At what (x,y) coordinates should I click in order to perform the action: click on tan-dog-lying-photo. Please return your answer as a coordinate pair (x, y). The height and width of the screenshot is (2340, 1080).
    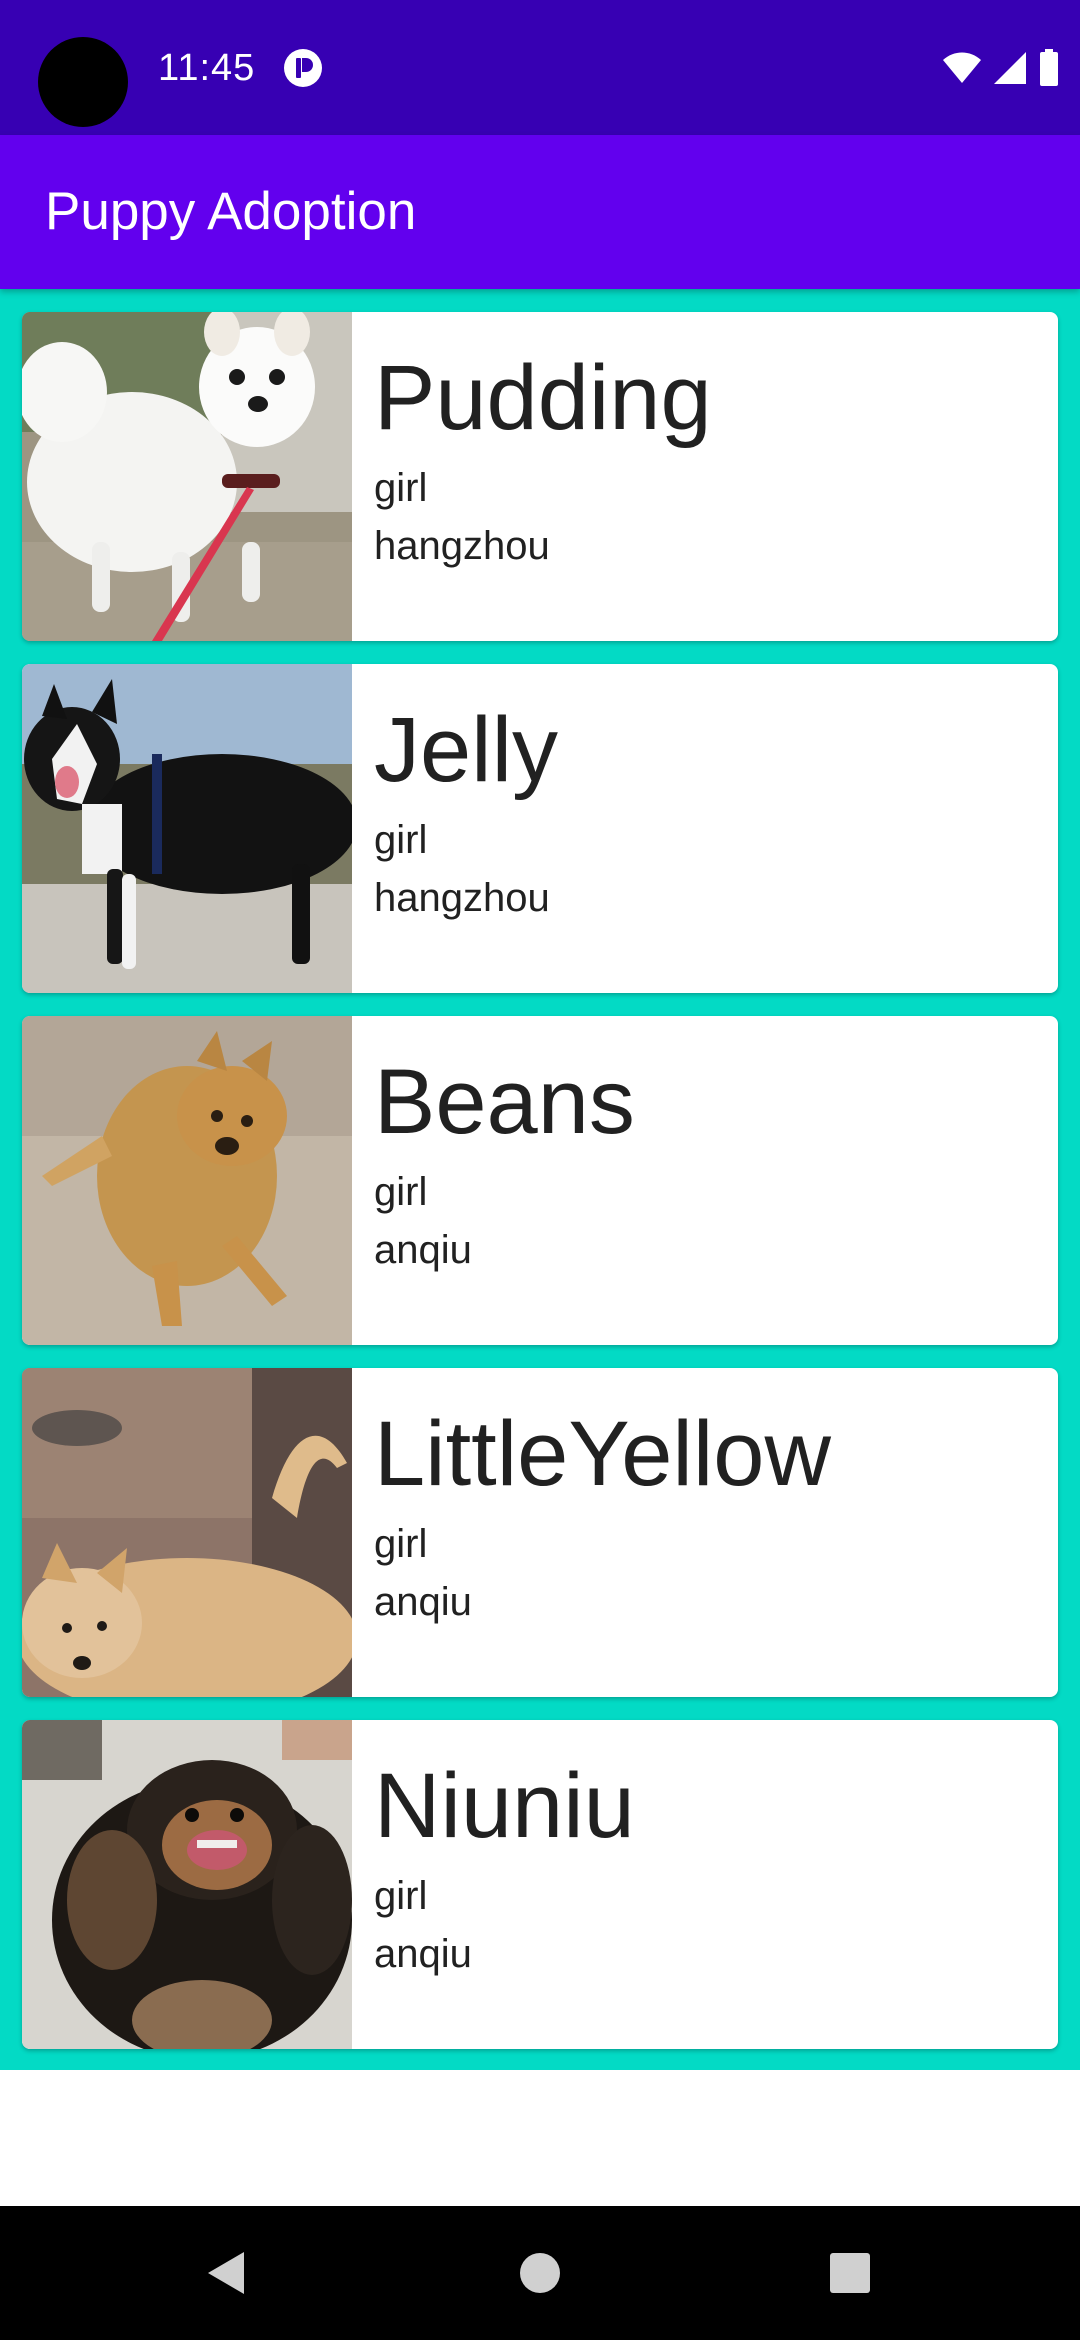
    Looking at the image, I should click on (187, 1180).